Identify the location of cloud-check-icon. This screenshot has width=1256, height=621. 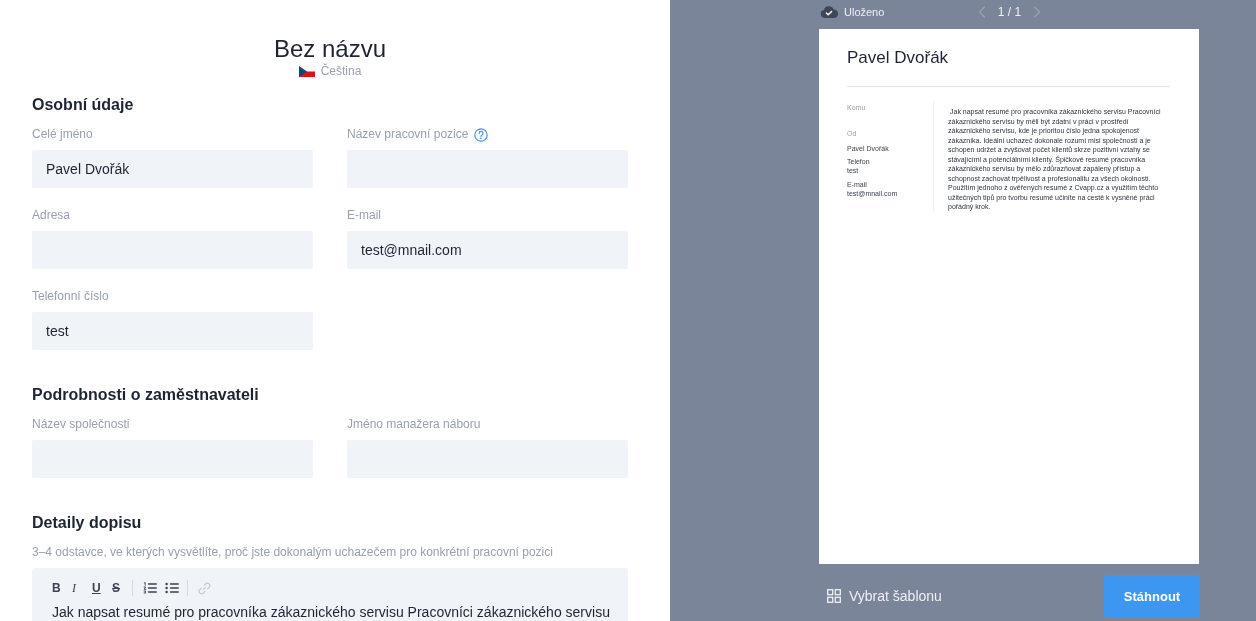
(829, 11).